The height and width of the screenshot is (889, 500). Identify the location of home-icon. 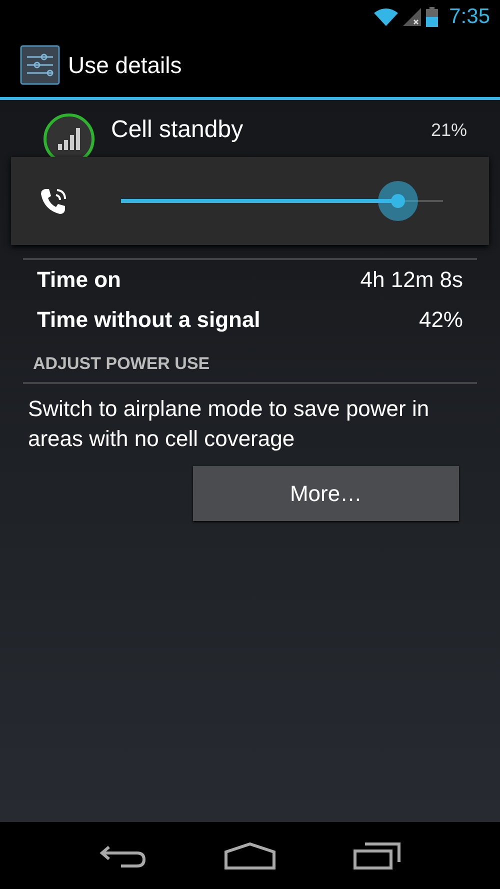
(250, 856).